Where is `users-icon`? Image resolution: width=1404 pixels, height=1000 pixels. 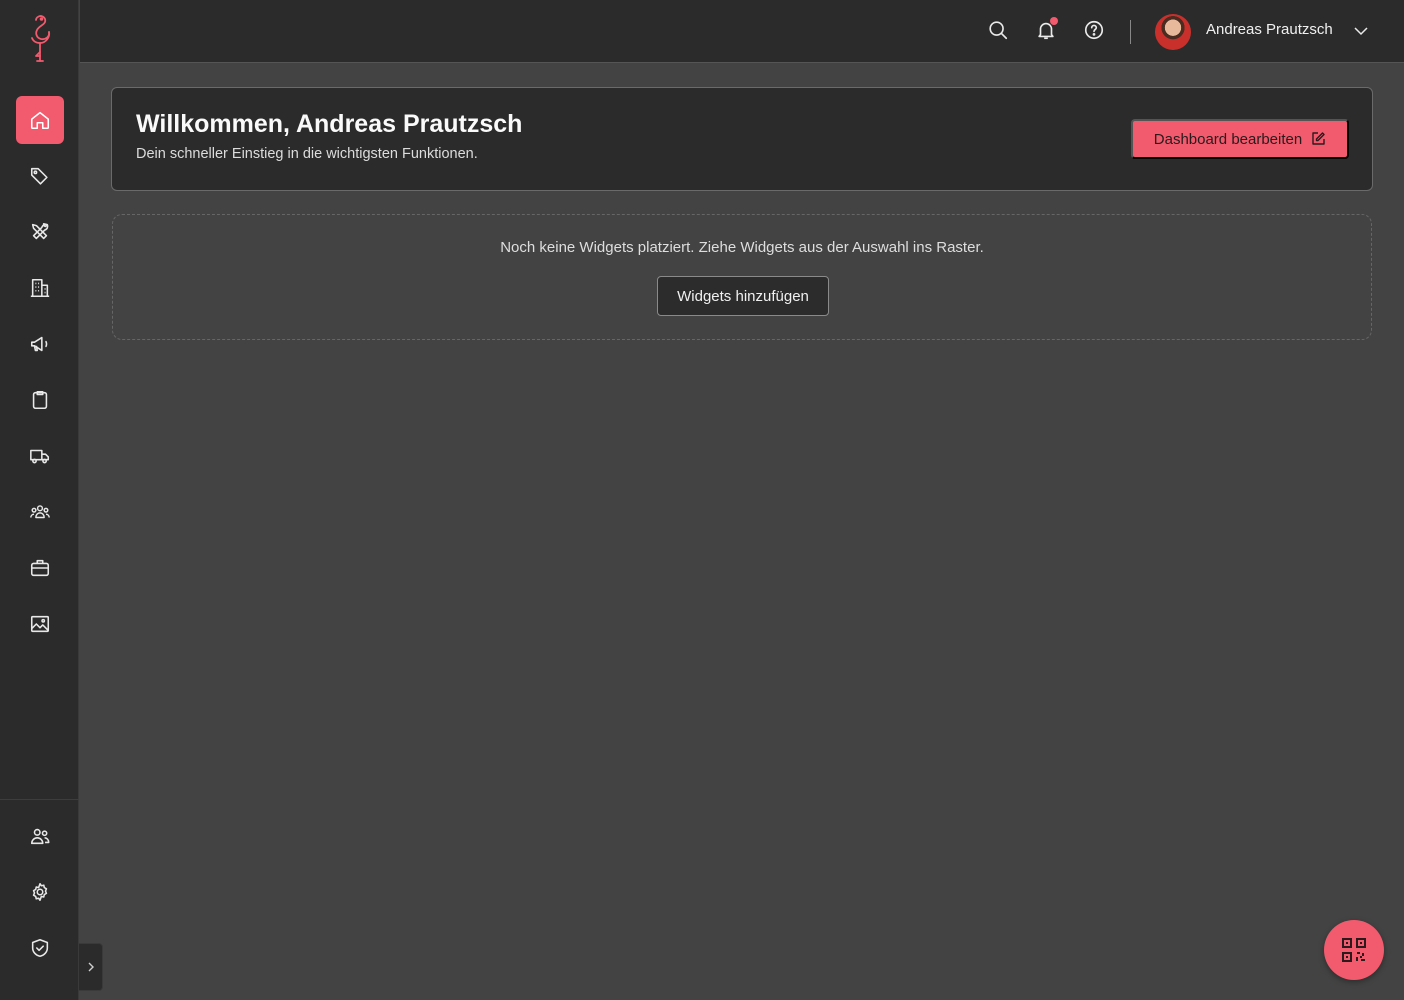 users-icon is located at coordinates (40, 836).